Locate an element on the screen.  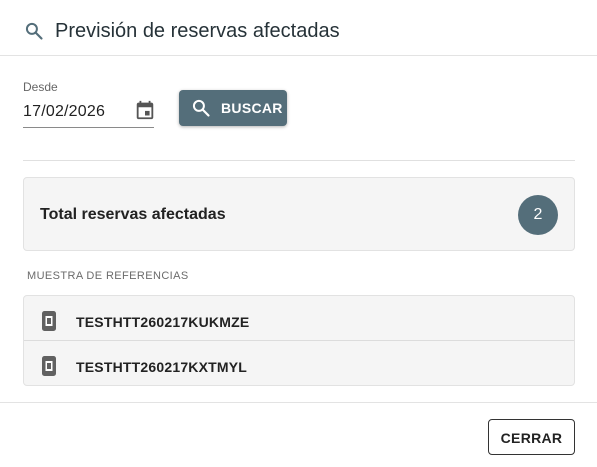
footer-divider is located at coordinates (298, 402).